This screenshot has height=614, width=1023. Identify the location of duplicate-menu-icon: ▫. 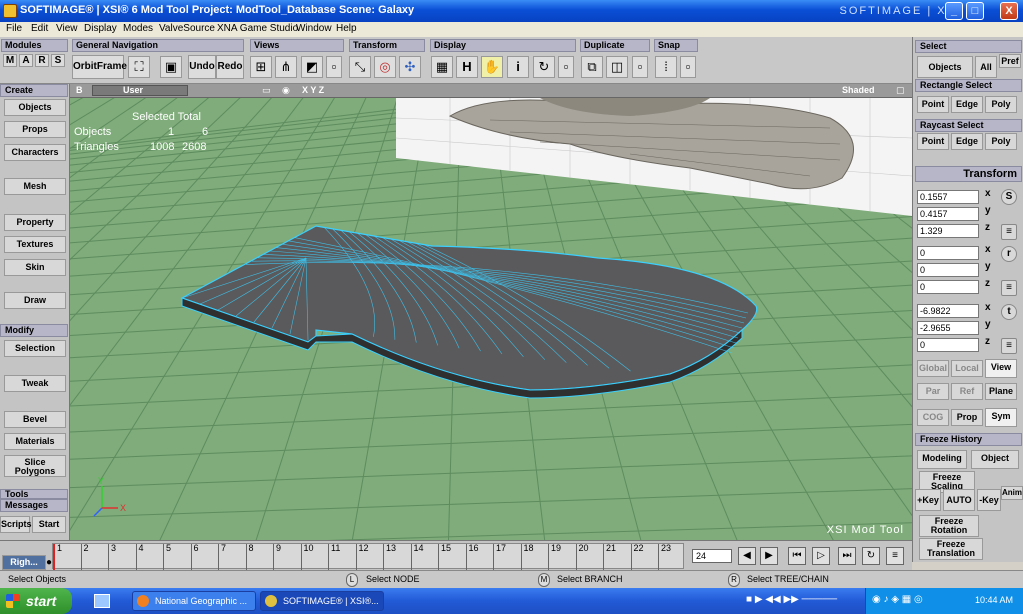
(640, 67).